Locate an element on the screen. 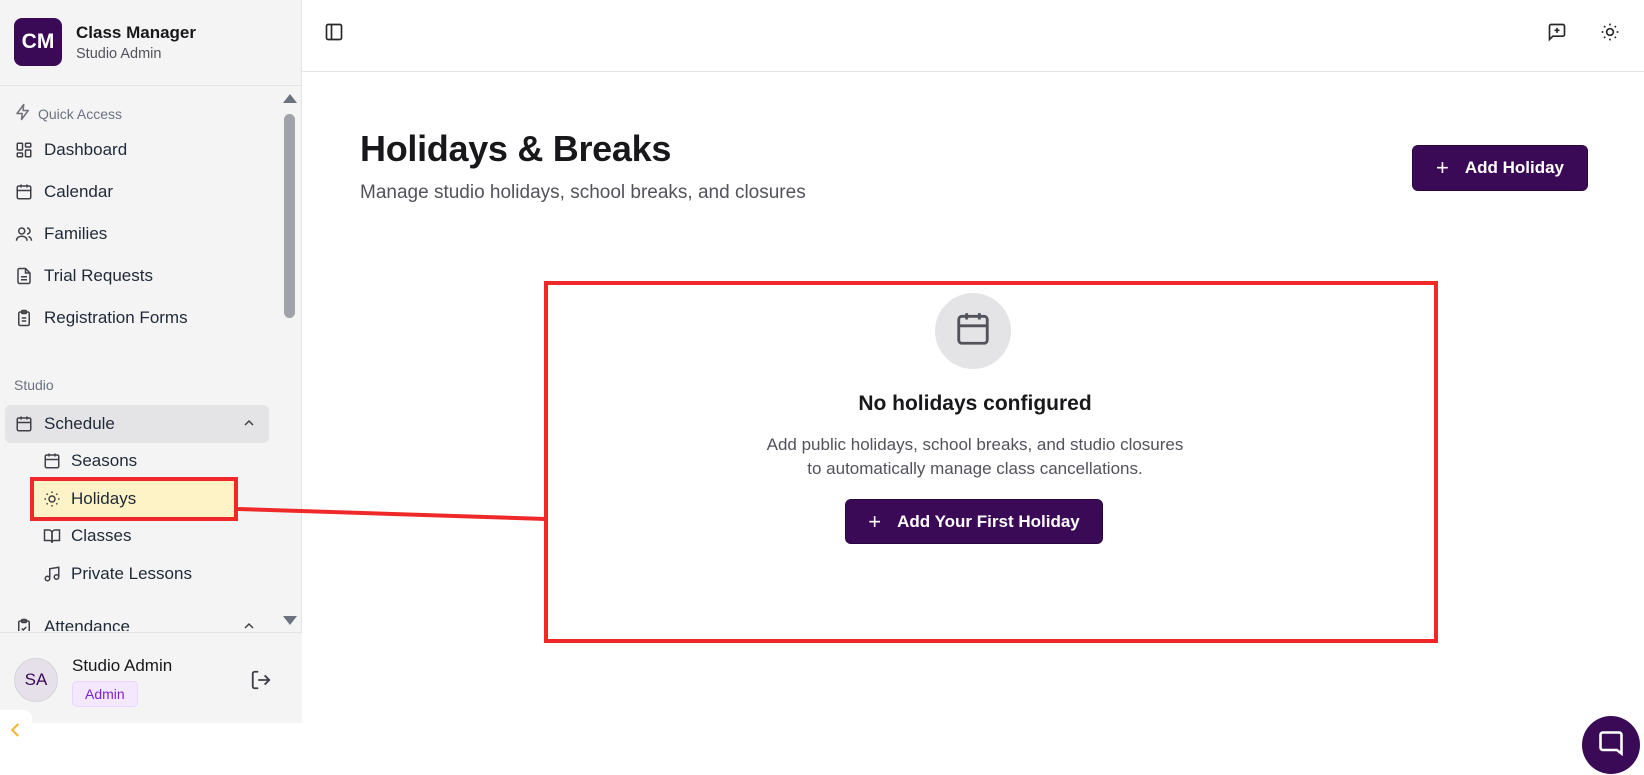  chat-icon is located at coordinates (1611, 745).